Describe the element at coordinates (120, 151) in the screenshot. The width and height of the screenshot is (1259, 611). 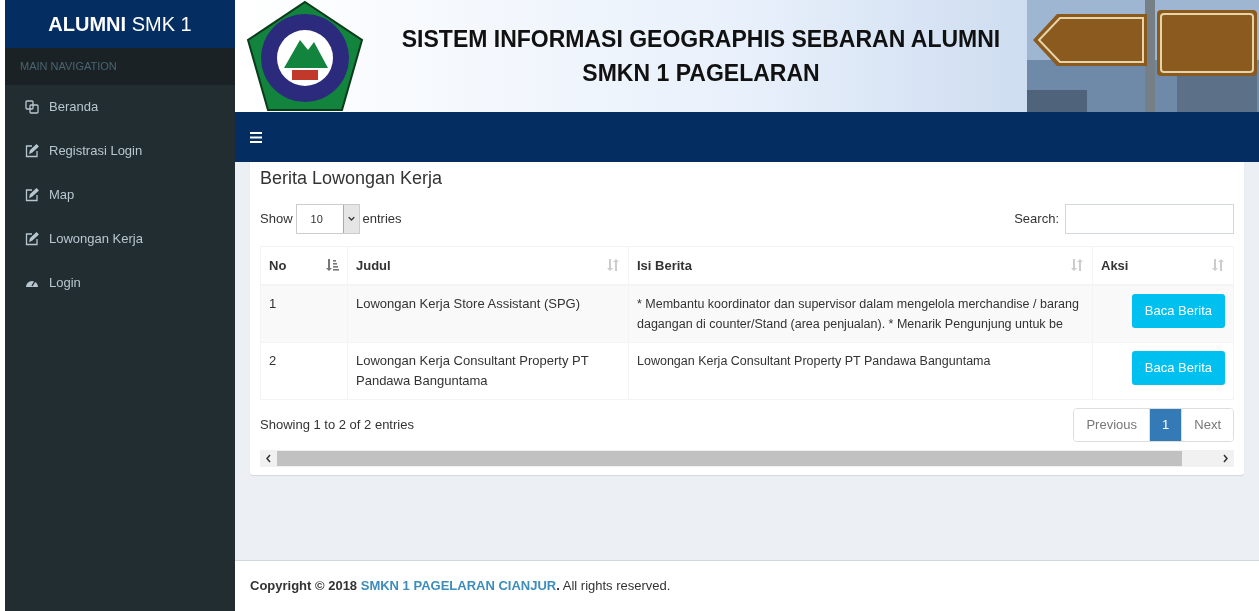
I see `sidebar-item: Registrasi Login` at that location.